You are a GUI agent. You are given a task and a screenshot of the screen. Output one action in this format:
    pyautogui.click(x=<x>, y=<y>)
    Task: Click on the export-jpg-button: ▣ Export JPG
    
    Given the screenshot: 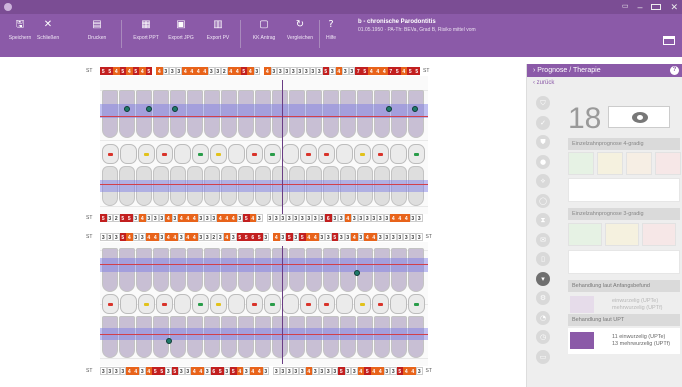 What is the action you would take?
    pyautogui.click(x=181, y=29)
    